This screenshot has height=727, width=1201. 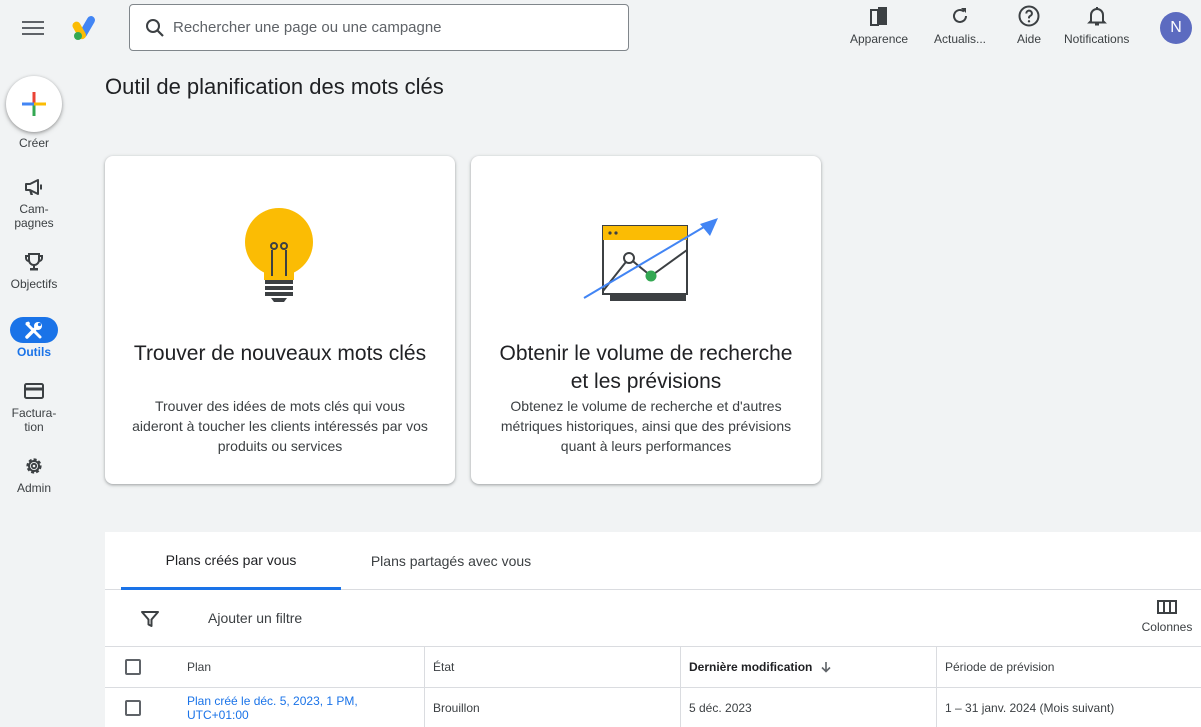 I want to click on filter-icon, so click(x=150, y=619).